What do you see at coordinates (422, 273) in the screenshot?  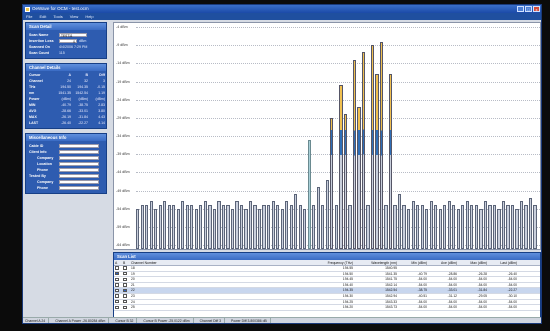 I see `min-power-value: -40.79` at bounding box center [422, 273].